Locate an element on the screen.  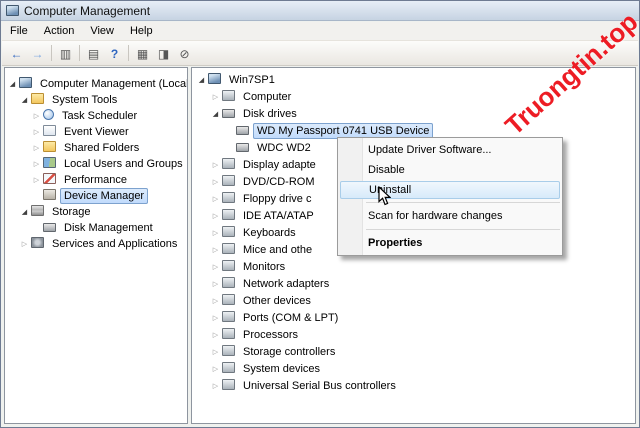
tree-item-usb-controllers: Universal Serial Bus controllers is located at coordinates (413, 386).